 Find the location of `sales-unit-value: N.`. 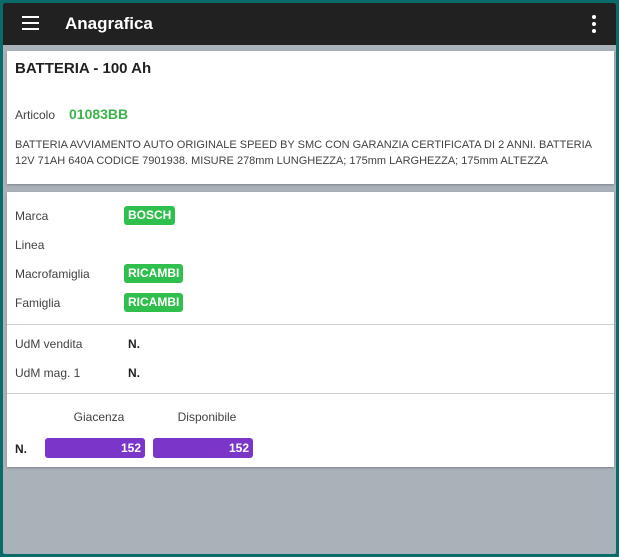

sales-unit-value: N. is located at coordinates (134, 344).